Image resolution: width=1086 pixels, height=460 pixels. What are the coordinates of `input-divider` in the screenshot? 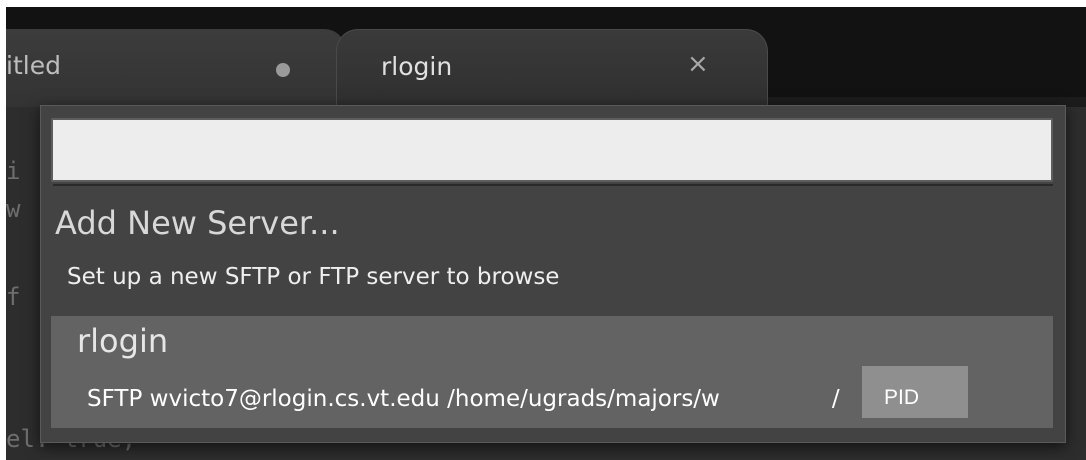 It's located at (553, 185).